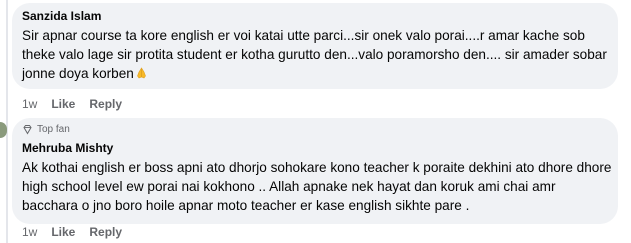  I want to click on top-fan-label: Top fan, so click(53, 129).